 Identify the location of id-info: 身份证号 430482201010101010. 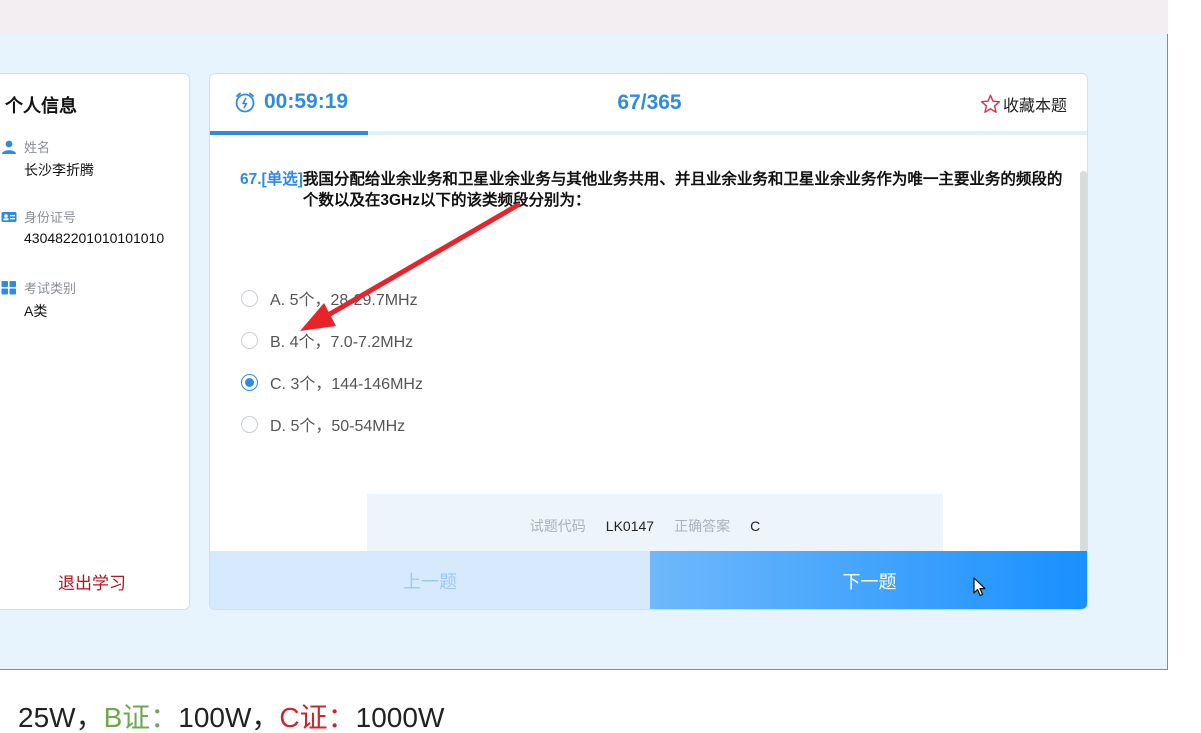
(82, 226).